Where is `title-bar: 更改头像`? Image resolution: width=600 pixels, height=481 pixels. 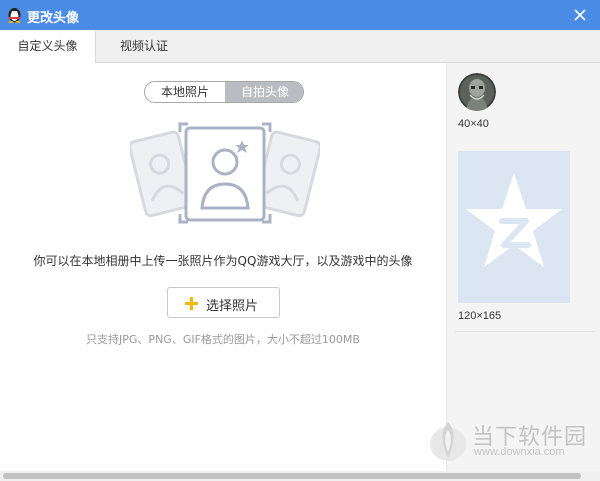
title-bar: 更改头像 is located at coordinates (300, 15).